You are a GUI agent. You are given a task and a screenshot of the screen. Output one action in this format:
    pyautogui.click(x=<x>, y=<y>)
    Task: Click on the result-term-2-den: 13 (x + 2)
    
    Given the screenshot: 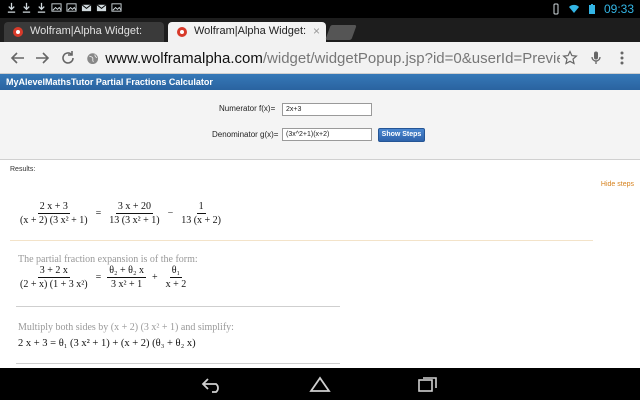 What is the action you would take?
    pyautogui.click(x=201, y=220)
    